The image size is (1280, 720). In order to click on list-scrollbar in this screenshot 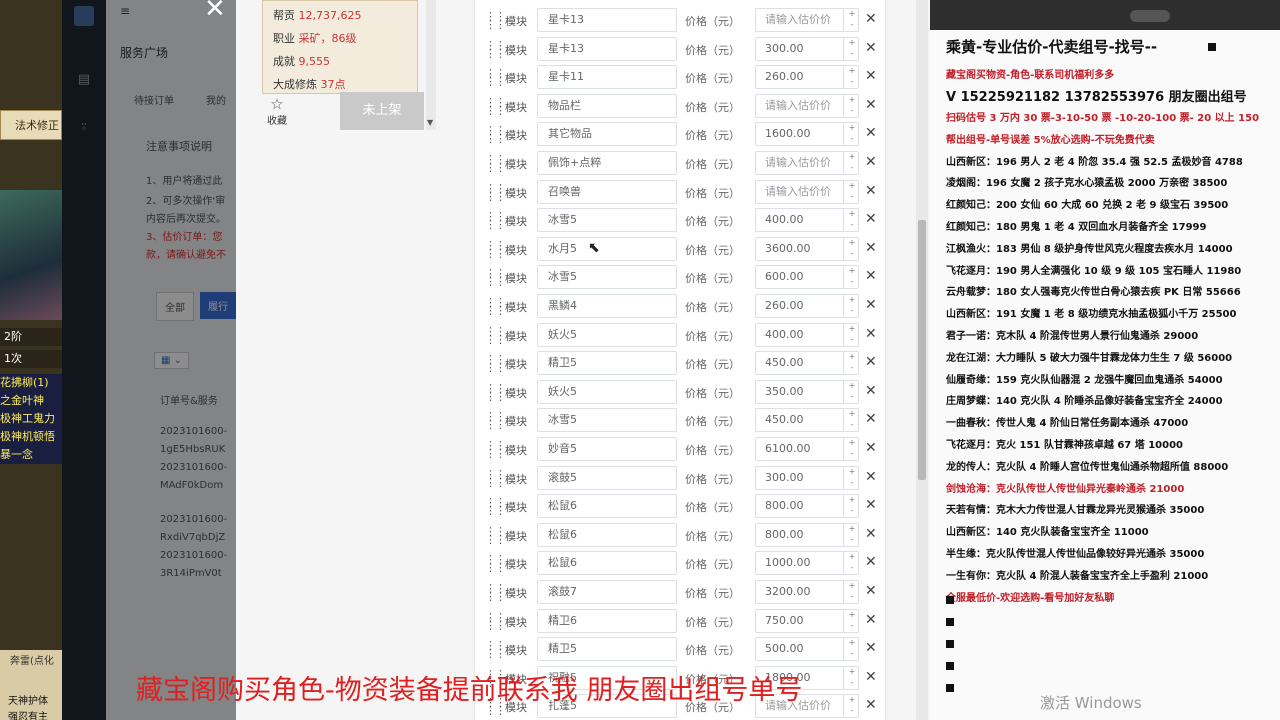, I will do `click(922, 360)`.